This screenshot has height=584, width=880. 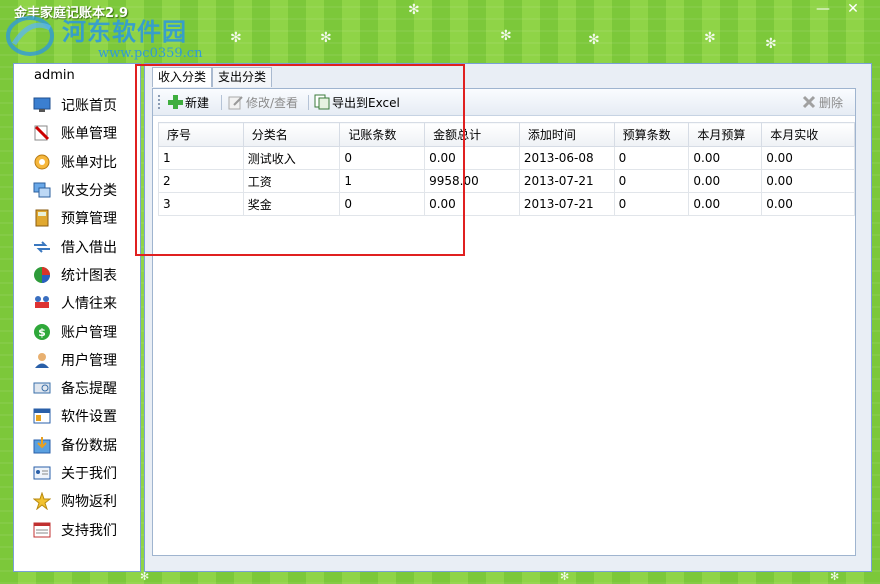 I want to click on table-cell: 2, so click(x=201, y=181).